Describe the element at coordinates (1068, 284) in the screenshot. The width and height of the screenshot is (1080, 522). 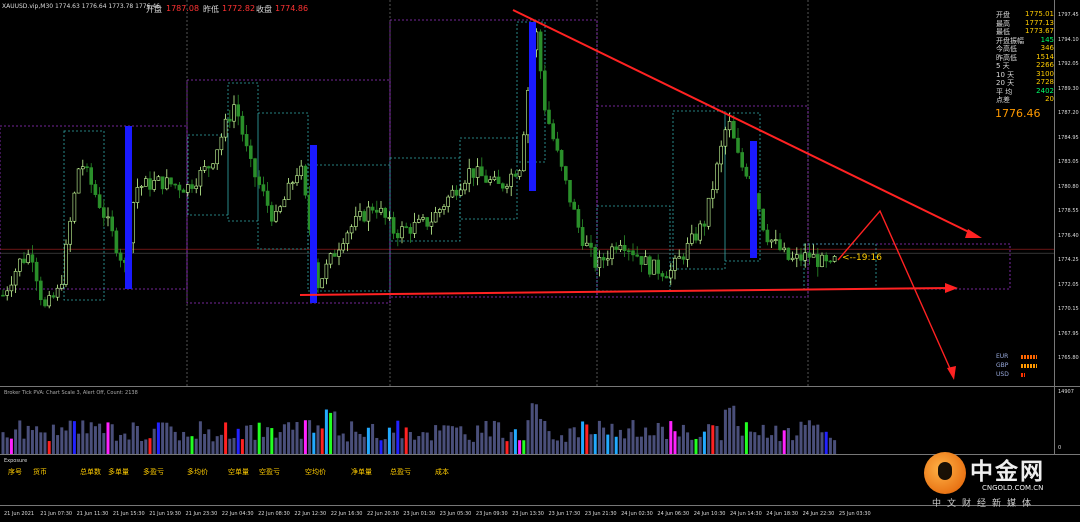
I see `price-tick: 1772.05` at that location.